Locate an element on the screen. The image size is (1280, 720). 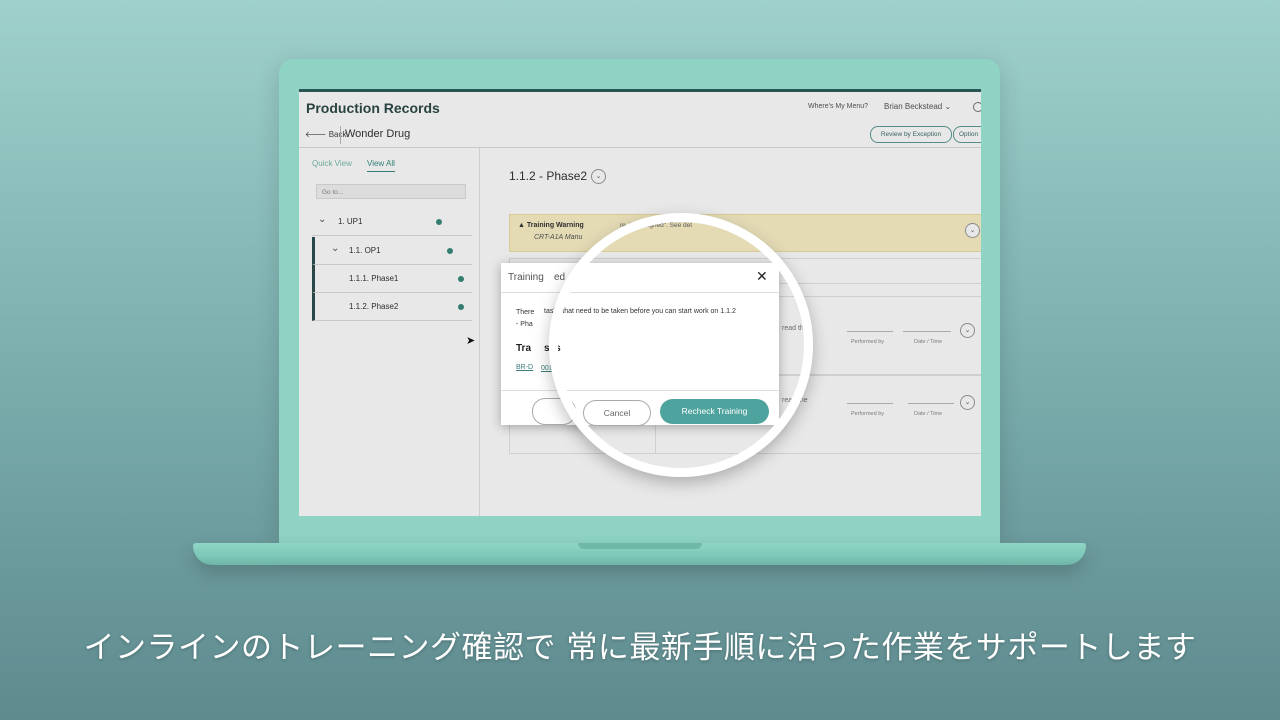
tasks-heading: Tra is located at coordinates (524, 348).